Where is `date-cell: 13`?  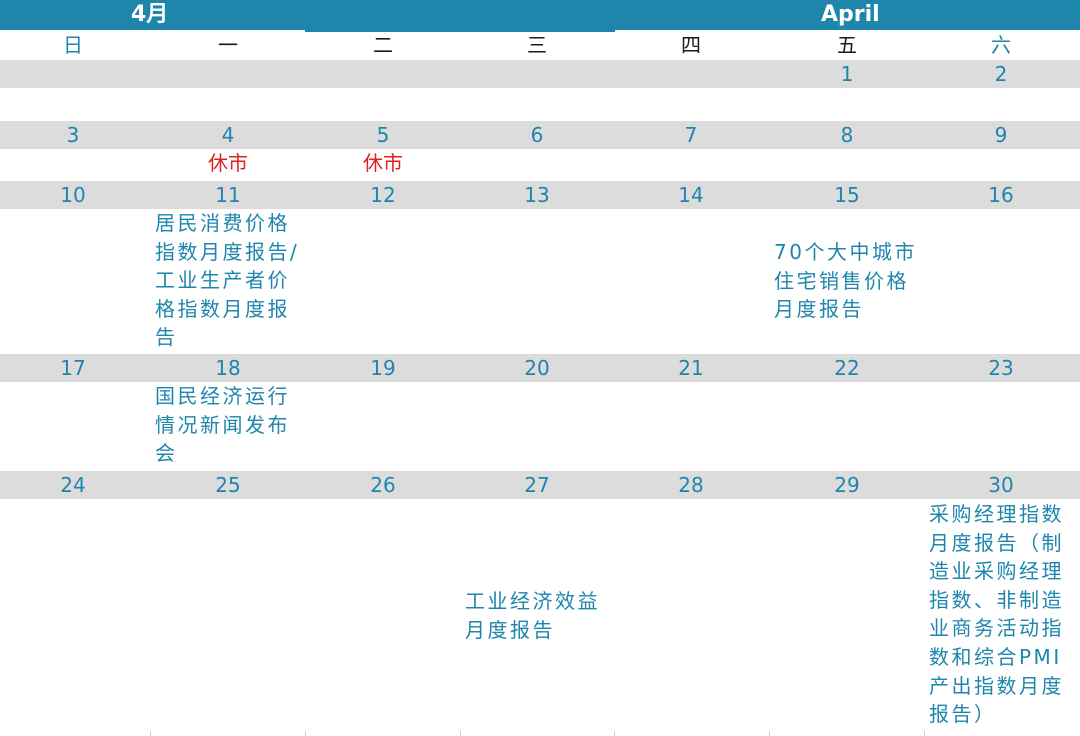
date-cell: 13 is located at coordinates (537, 195).